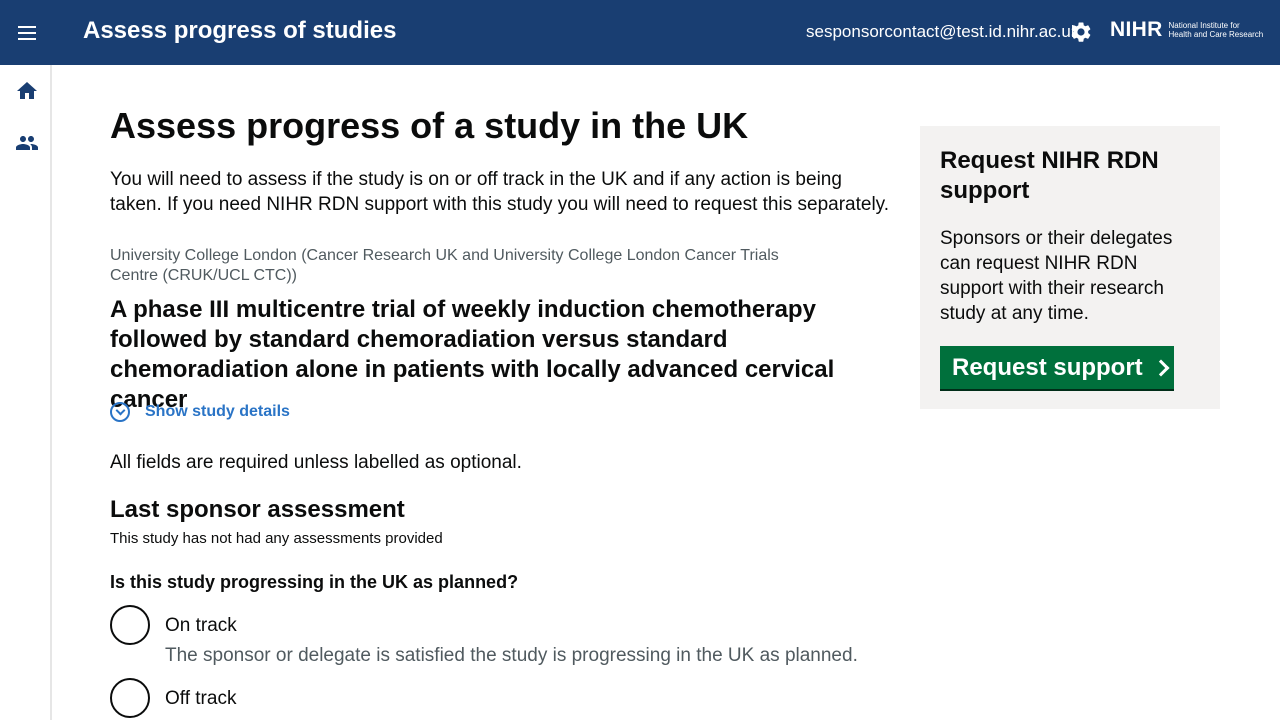  What do you see at coordinates (1047, 367) in the screenshot?
I see `request-support-button-label: Request support` at bounding box center [1047, 367].